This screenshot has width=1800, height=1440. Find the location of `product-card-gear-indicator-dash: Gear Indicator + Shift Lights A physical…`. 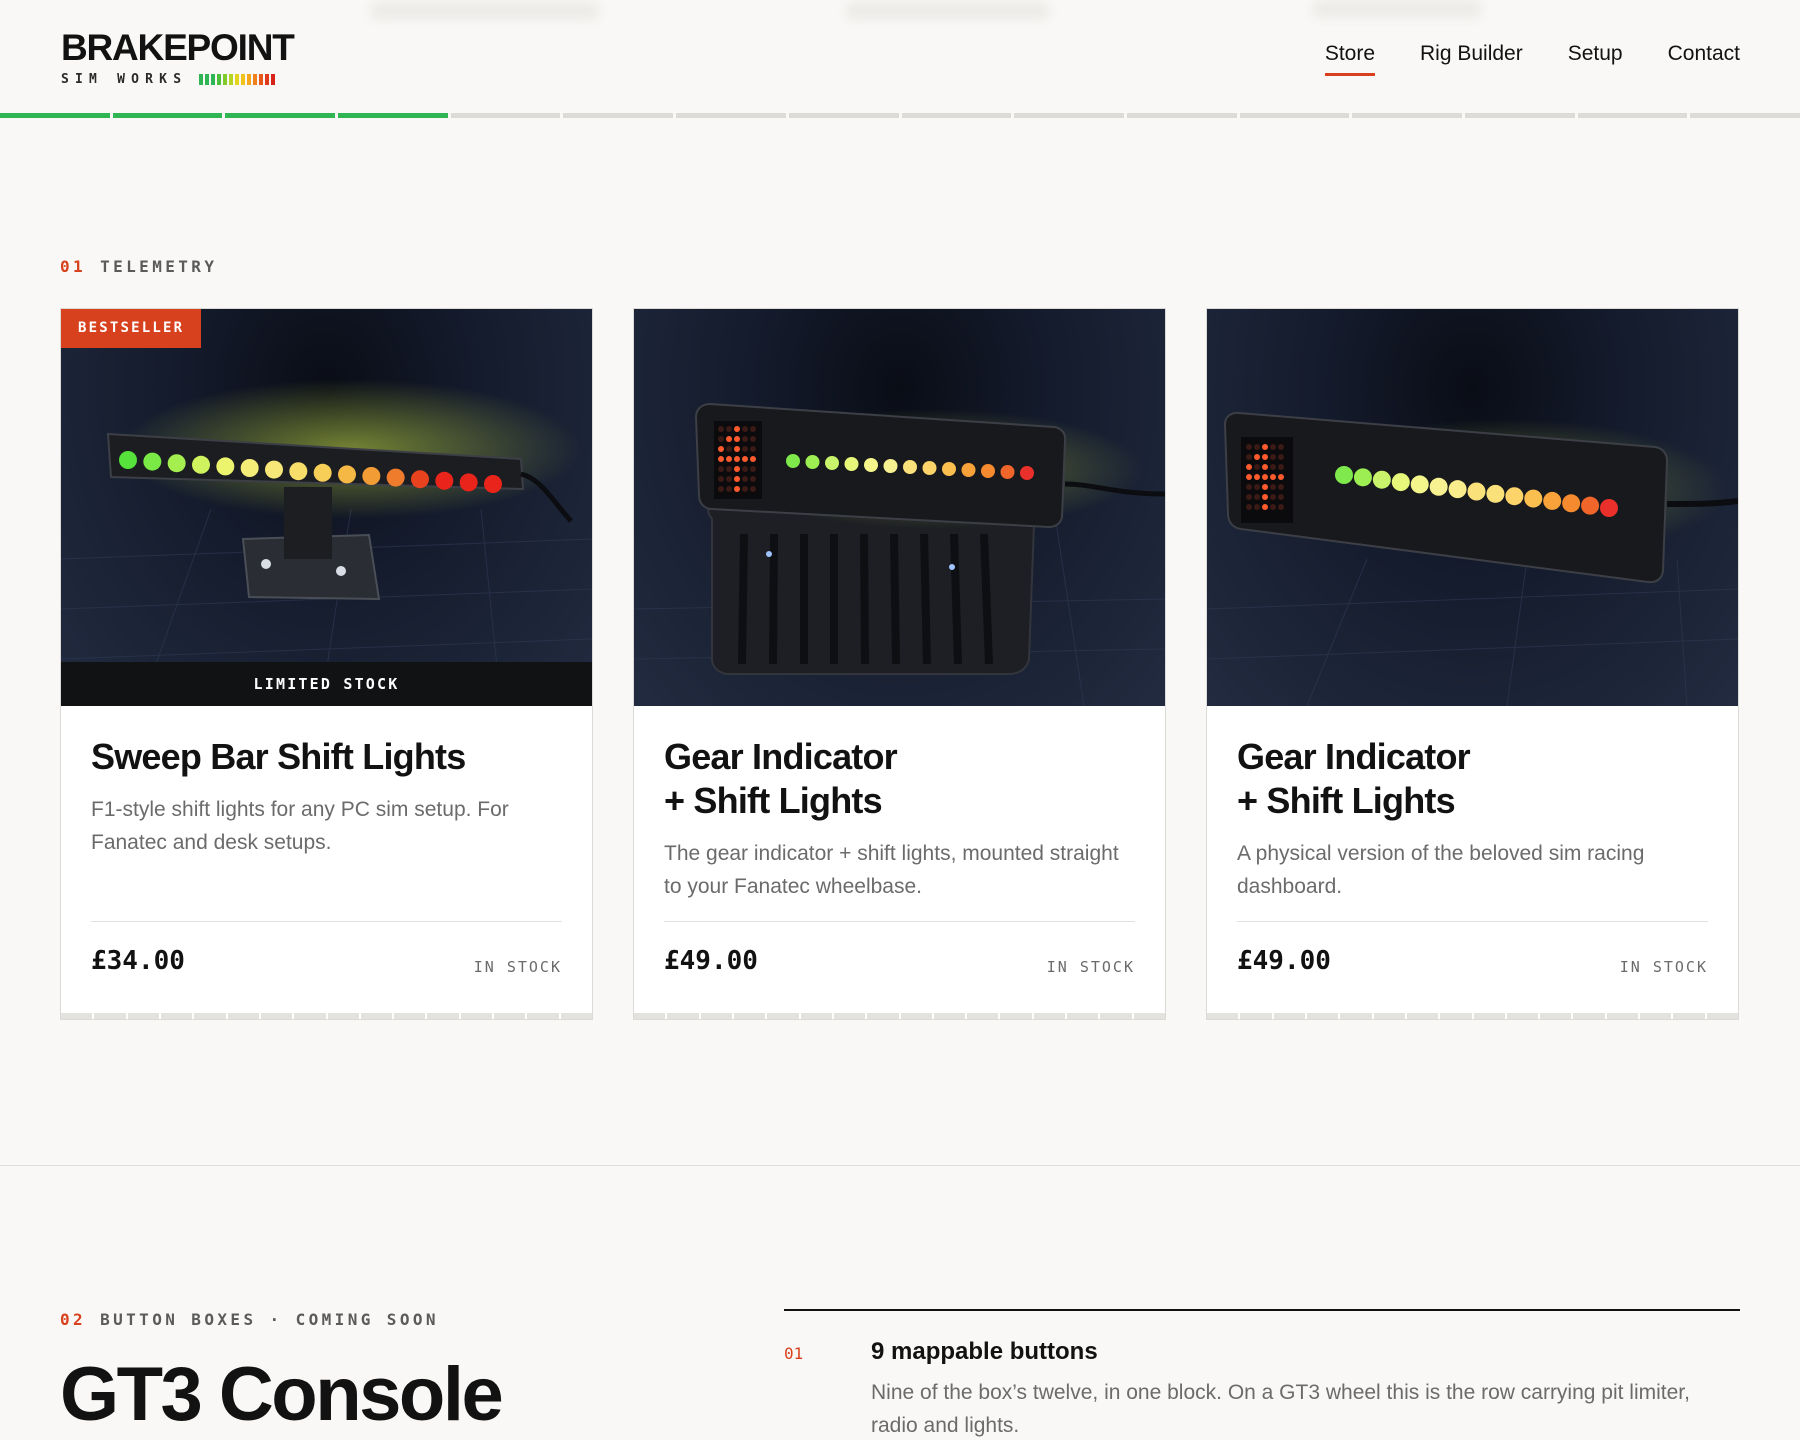

product-card-gear-indicator-dash: Gear Indicator + Shift Lights A physical… is located at coordinates (1472, 664).